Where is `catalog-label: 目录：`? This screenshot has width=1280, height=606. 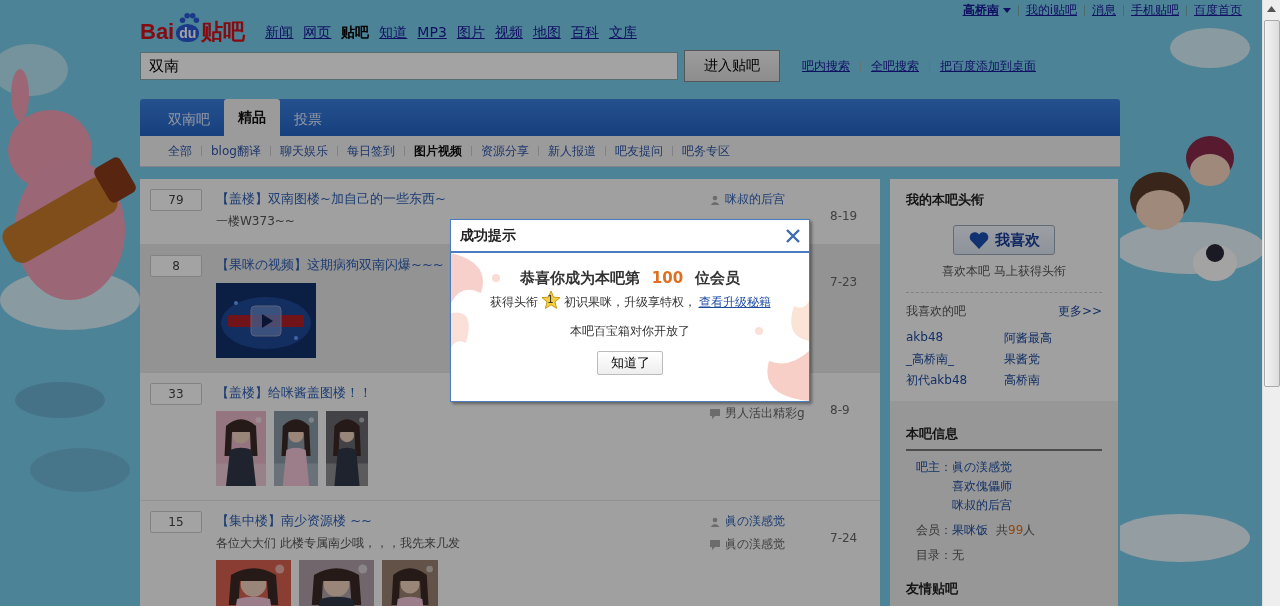
catalog-label: 目录： is located at coordinates (934, 555).